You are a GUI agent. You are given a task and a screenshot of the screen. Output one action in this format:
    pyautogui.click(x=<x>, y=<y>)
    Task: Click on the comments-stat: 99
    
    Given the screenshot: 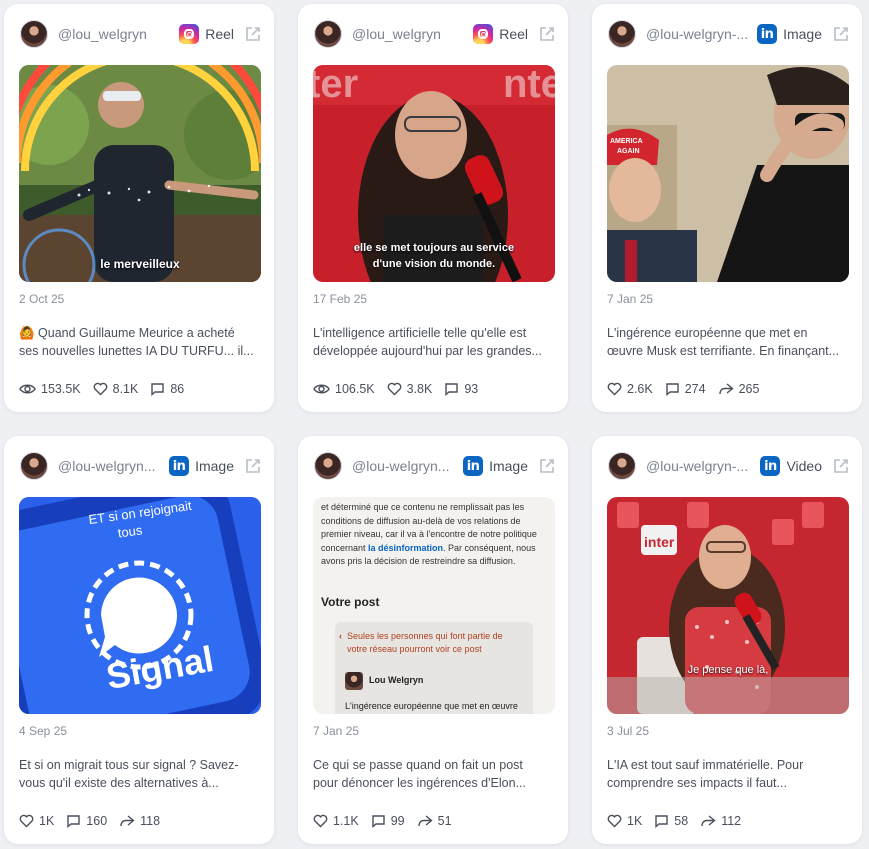 What is the action you would take?
    pyautogui.click(x=388, y=821)
    